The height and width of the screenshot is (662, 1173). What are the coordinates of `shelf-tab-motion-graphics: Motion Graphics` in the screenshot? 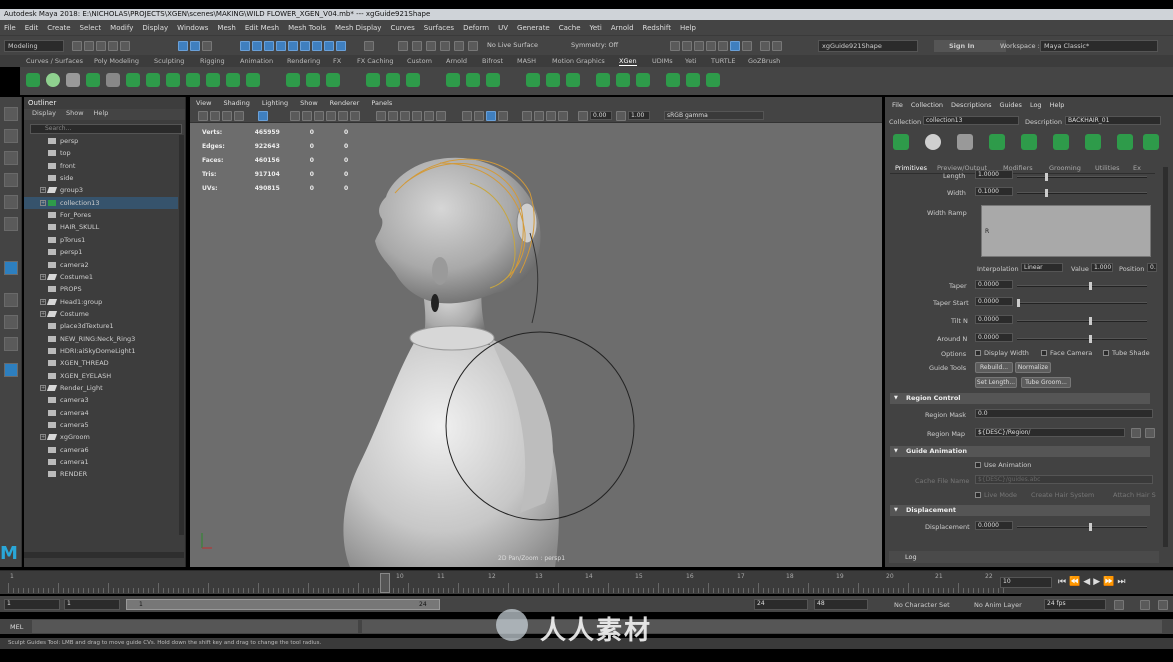 It's located at (578, 61).